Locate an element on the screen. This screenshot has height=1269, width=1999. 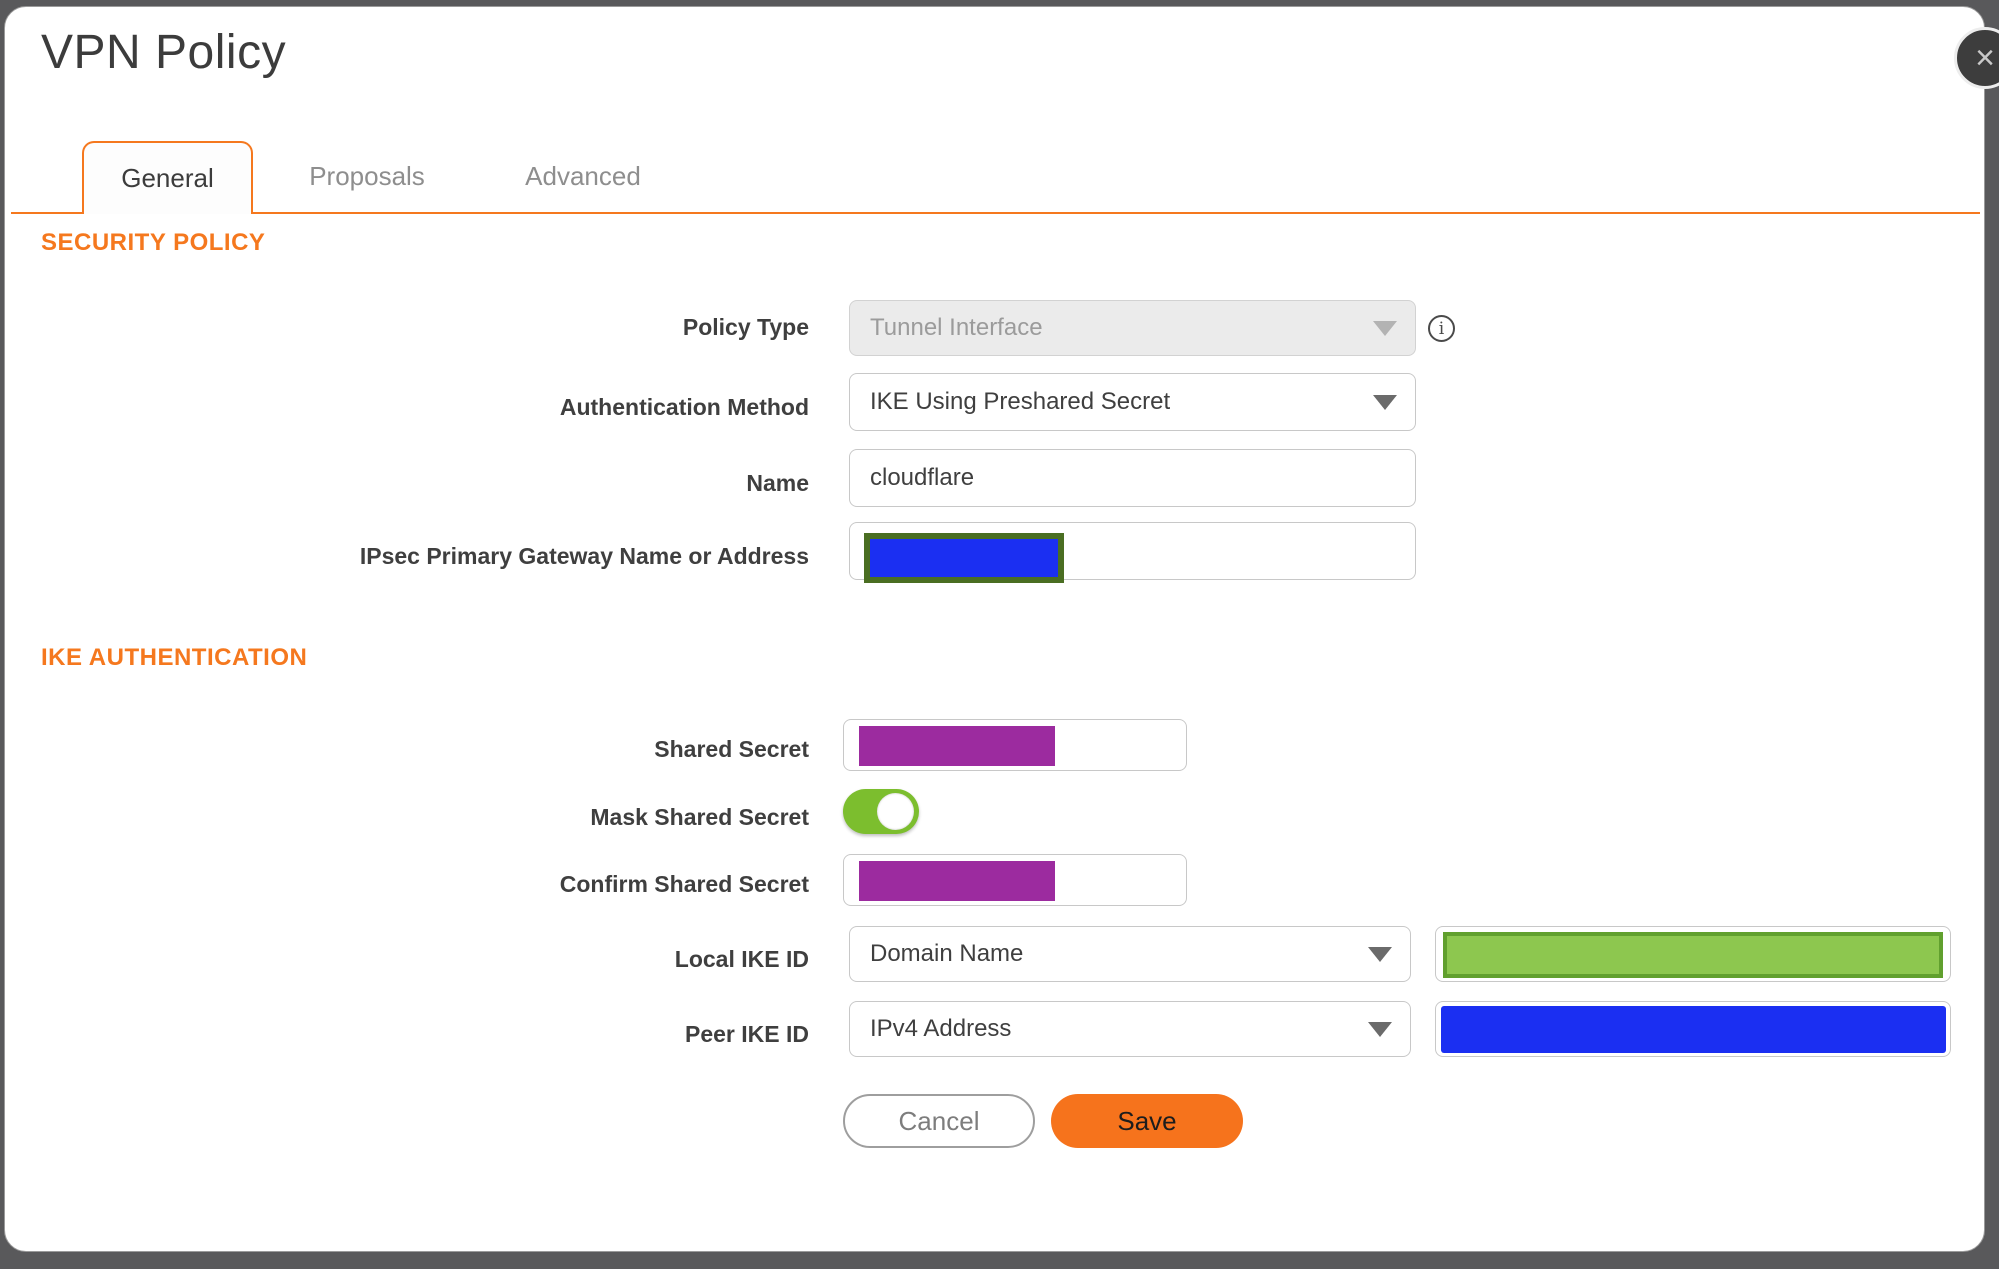
gateway-label: IPsec Primary Gateway Name or Address is located at coordinates (584, 556).